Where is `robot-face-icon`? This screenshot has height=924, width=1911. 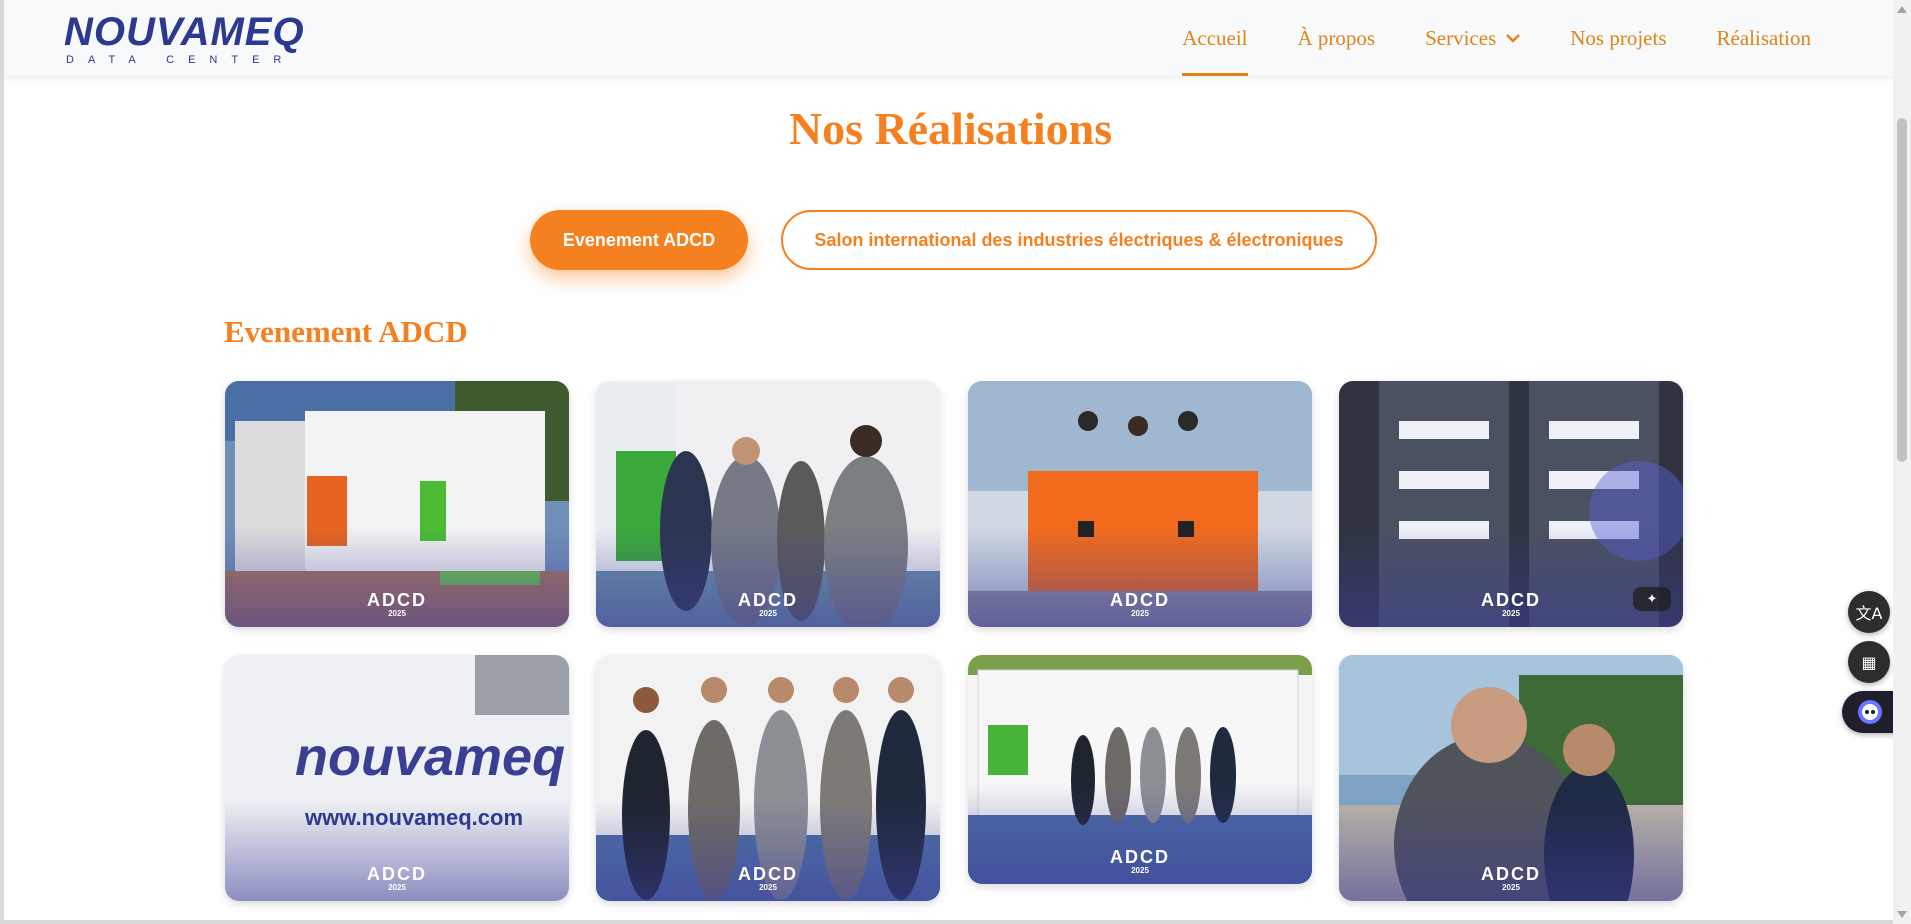
robot-face-icon is located at coordinates (1870, 712).